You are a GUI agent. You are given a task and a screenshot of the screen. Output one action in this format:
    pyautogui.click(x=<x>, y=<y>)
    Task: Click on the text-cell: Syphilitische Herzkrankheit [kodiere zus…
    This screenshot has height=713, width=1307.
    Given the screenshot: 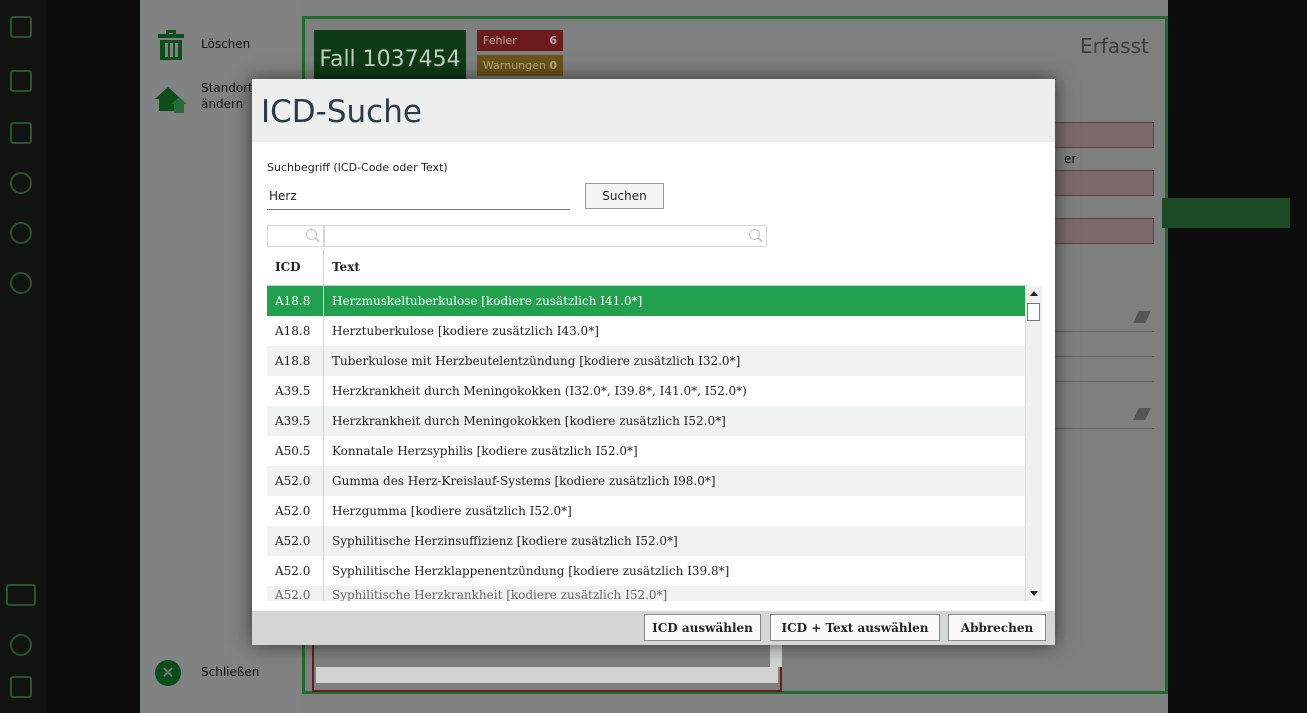 What is the action you would take?
    pyautogui.click(x=675, y=593)
    